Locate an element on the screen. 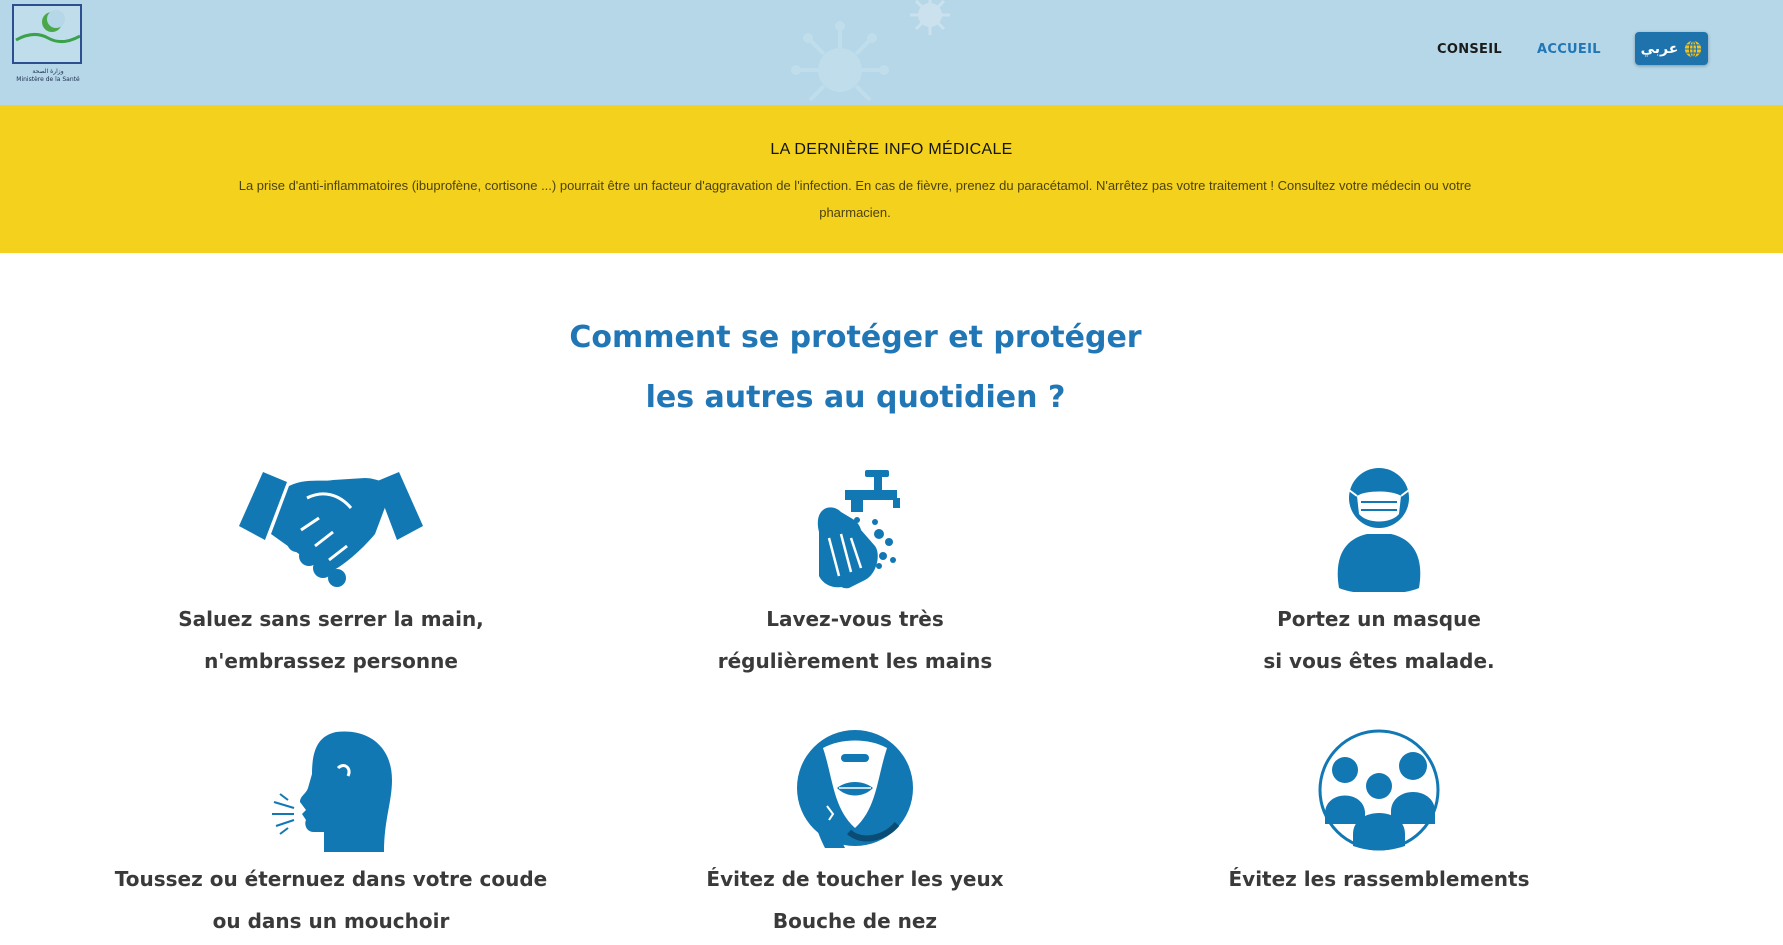 Image resolution: width=1783 pixels, height=945 pixels. logo-caption-fr: Ministère de la Santé is located at coordinates (48, 79).